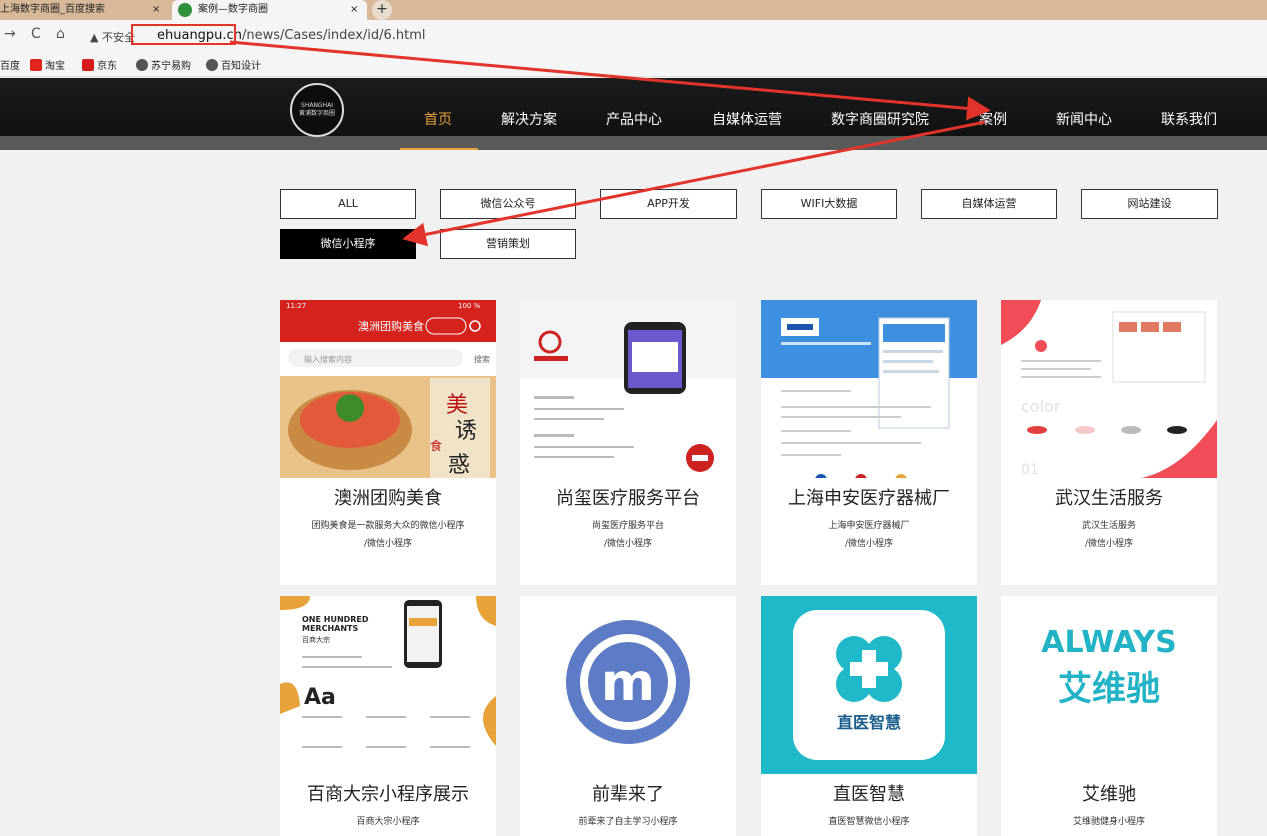  What do you see at coordinates (36, 34) in the screenshot?
I see `reload-icon: C` at bounding box center [36, 34].